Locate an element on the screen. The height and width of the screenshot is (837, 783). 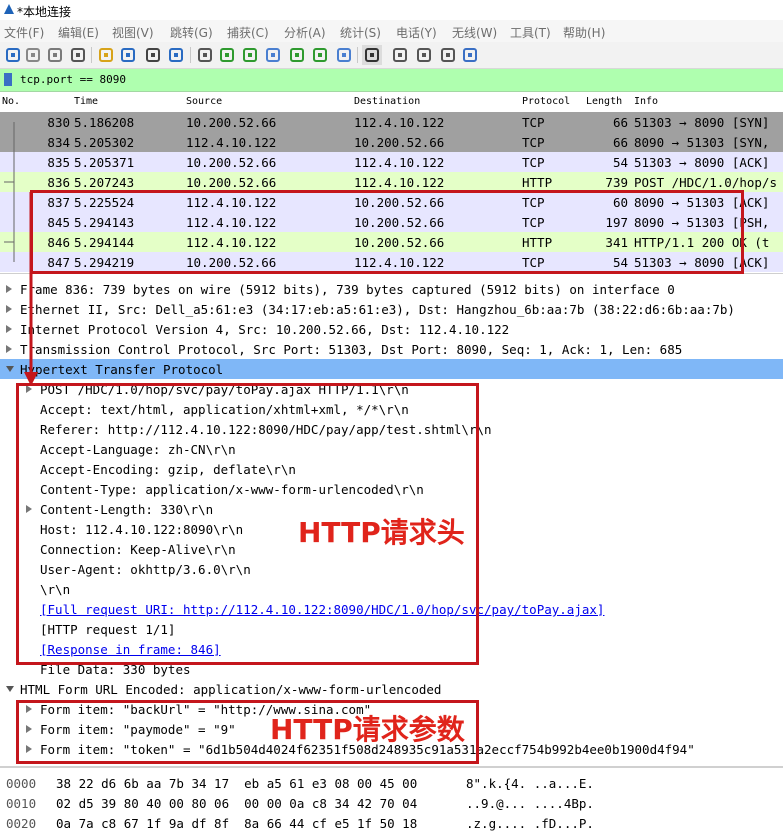
zoom-in-icon is located at coordinates (400, 55).